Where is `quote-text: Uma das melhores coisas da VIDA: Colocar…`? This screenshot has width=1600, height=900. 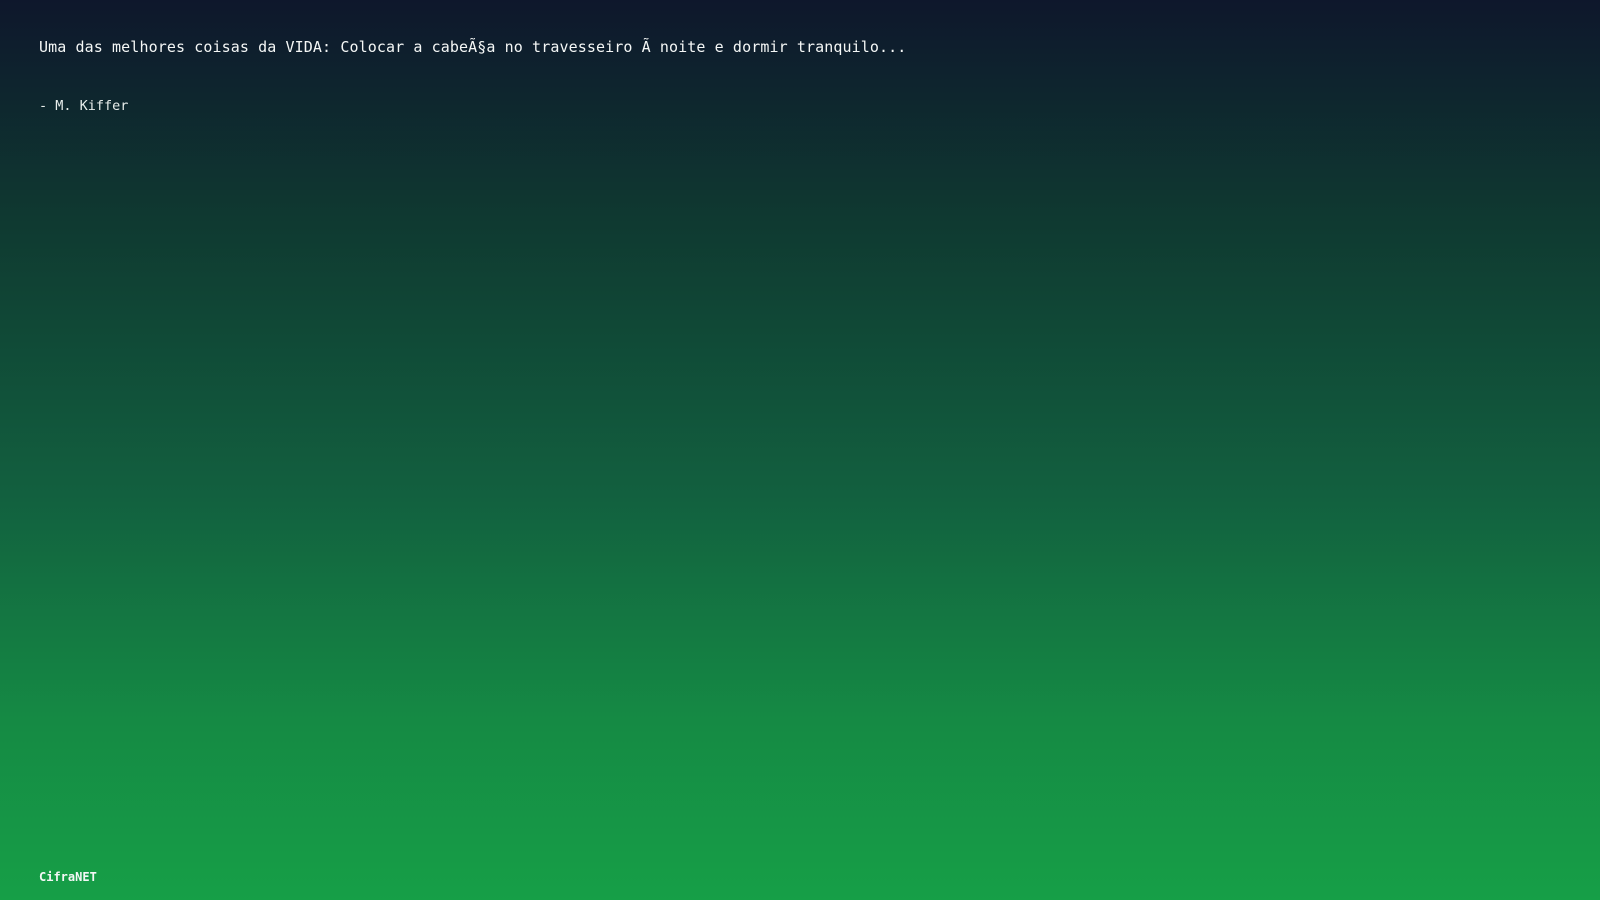
quote-text: Uma das melhores coisas da VIDA: Colocar… is located at coordinates (473, 47).